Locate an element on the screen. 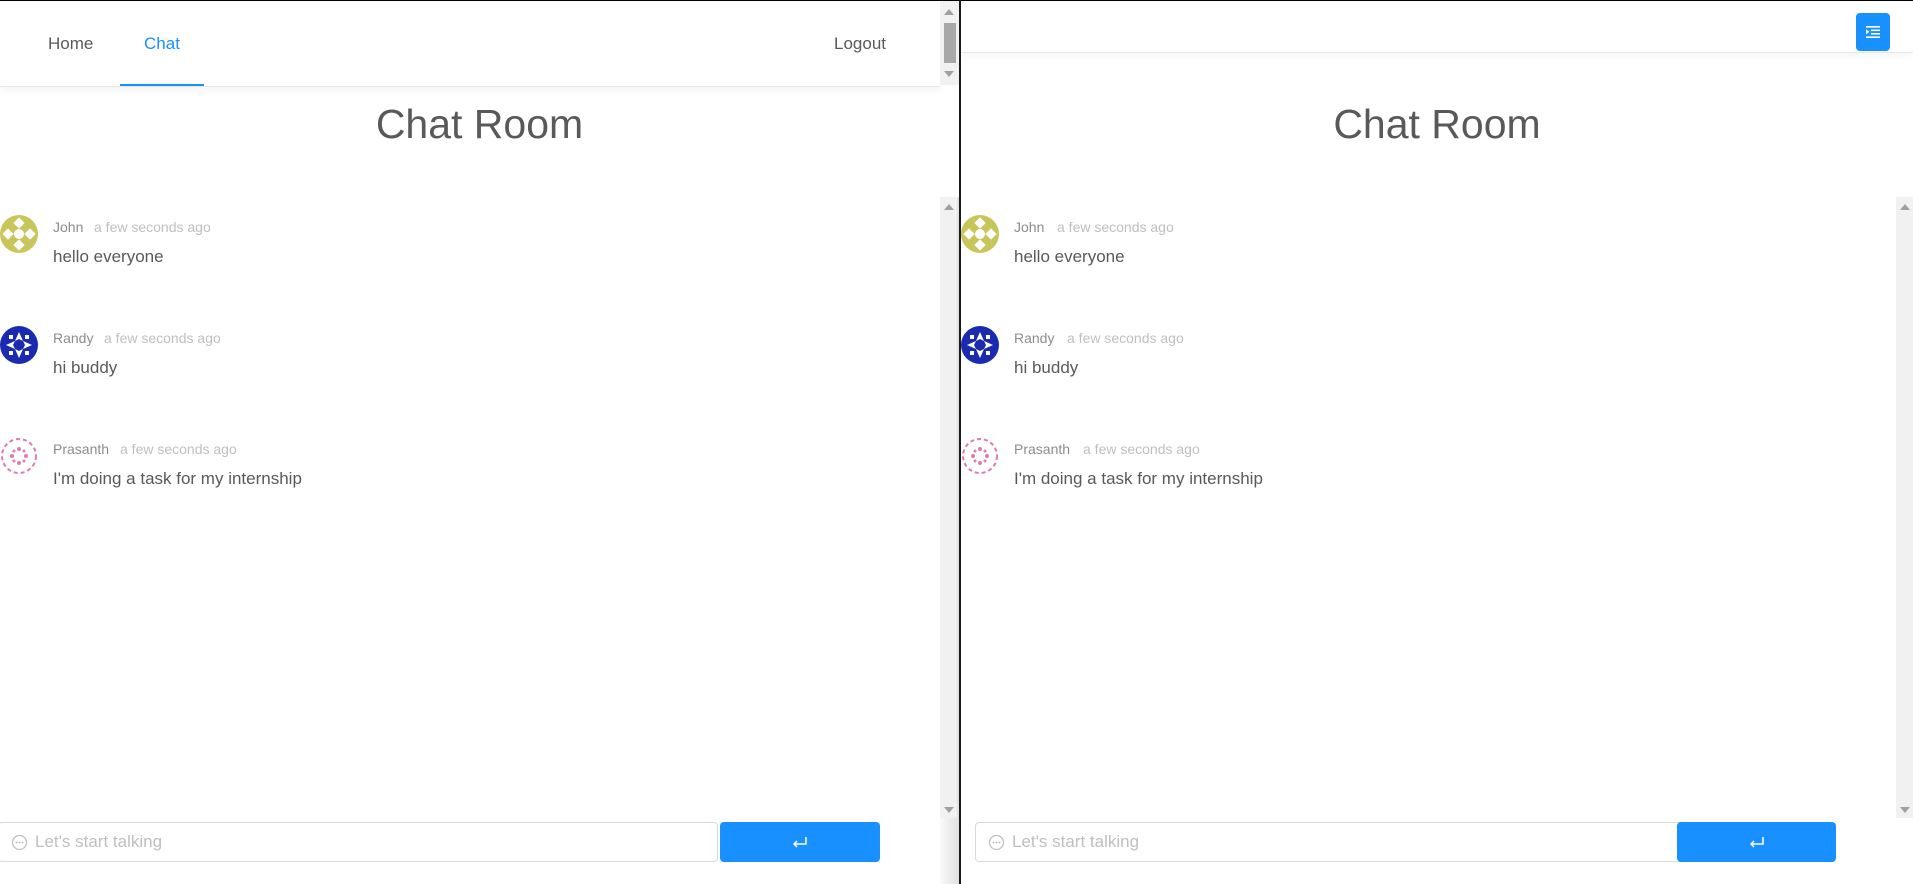  nav-chat-link: Chat is located at coordinates (162, 43).